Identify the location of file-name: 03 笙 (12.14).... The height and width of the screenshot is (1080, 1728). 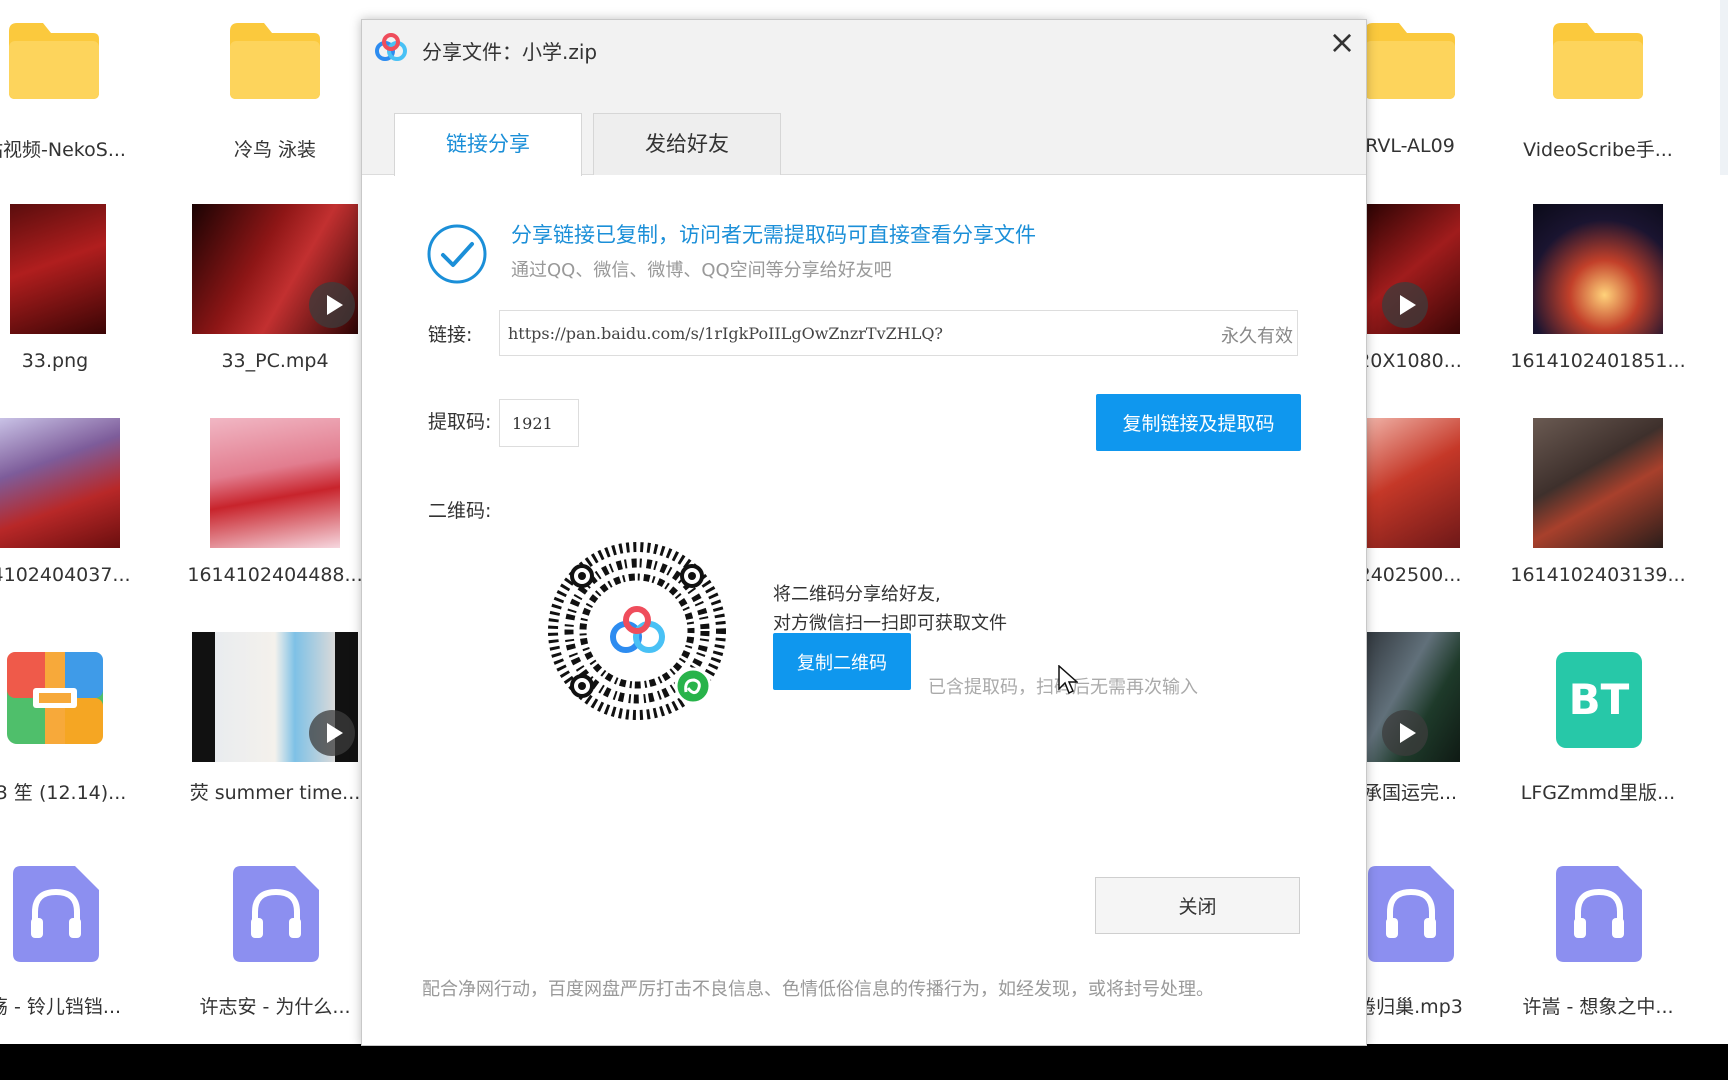
(63, 793).